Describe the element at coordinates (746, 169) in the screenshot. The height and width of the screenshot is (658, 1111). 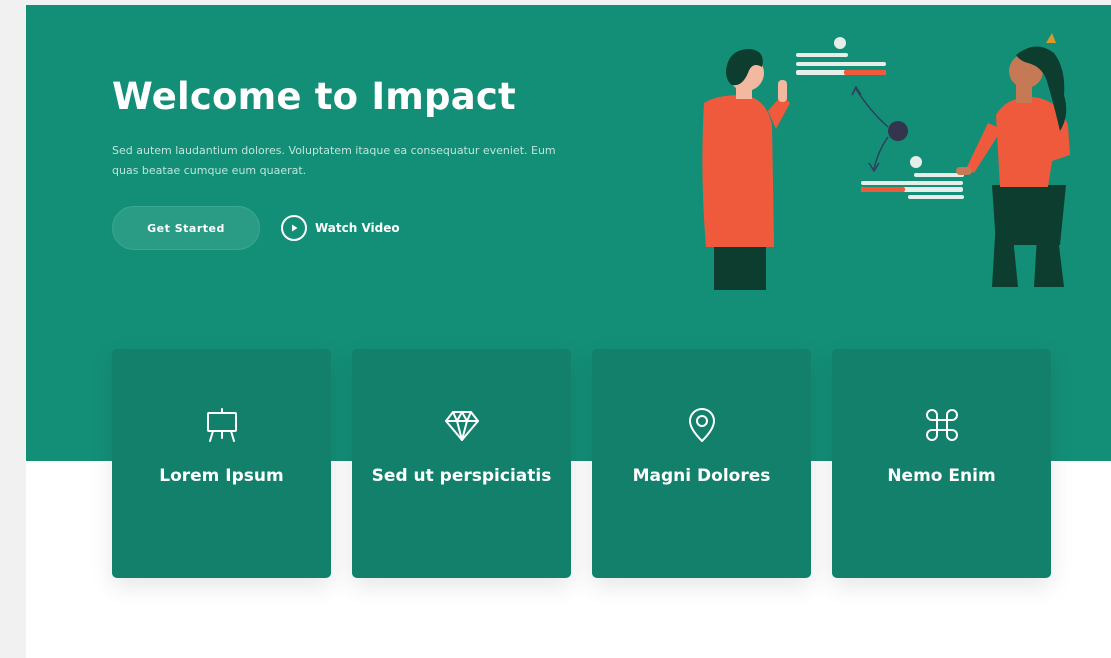
I see `person-left-illustration` at that location.